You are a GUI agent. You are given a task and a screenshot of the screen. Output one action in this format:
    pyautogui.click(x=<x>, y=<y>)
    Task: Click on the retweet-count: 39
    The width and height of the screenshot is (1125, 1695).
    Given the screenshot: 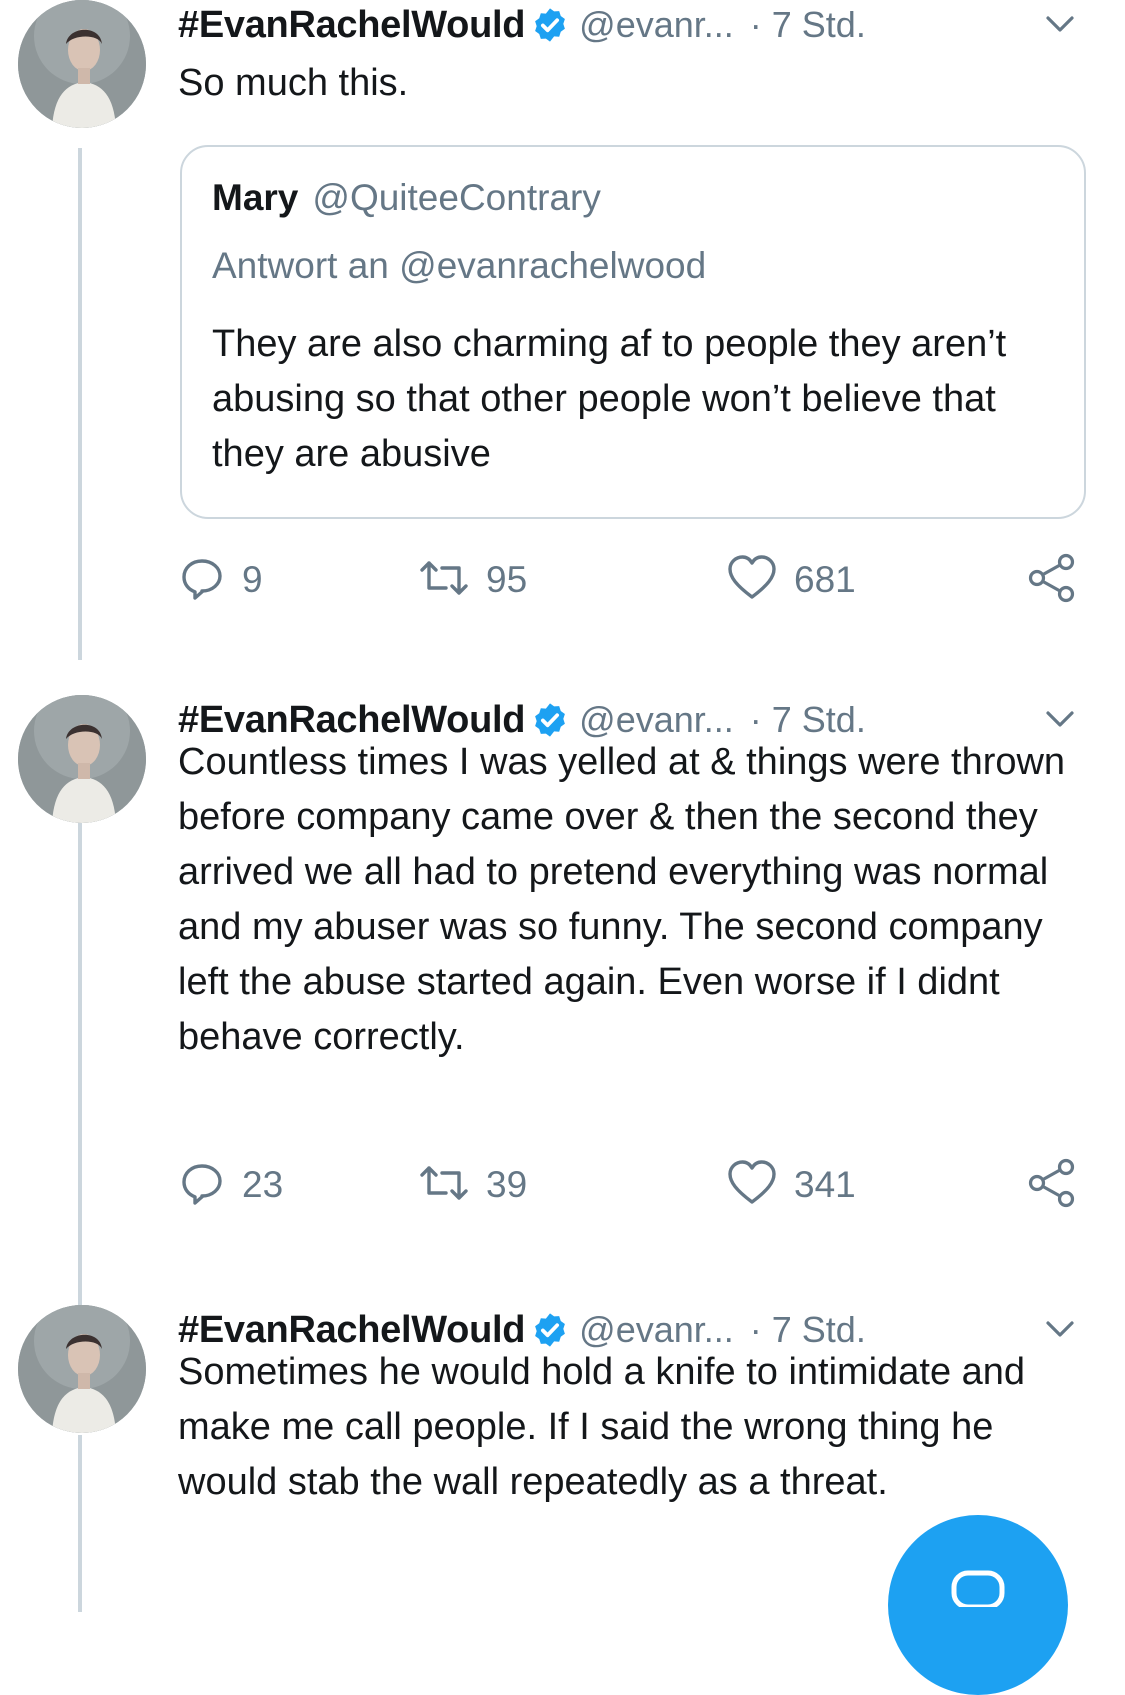 What is the action you would take?
    pyautogui.click(x=507, y=1184)
    